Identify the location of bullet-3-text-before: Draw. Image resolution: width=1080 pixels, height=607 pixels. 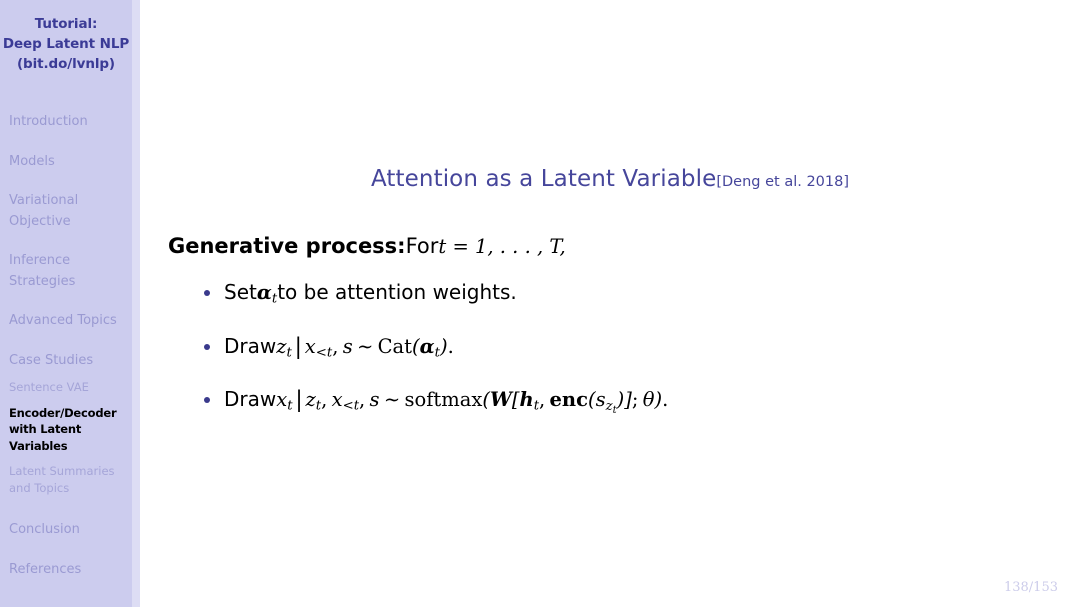
(250, 399).